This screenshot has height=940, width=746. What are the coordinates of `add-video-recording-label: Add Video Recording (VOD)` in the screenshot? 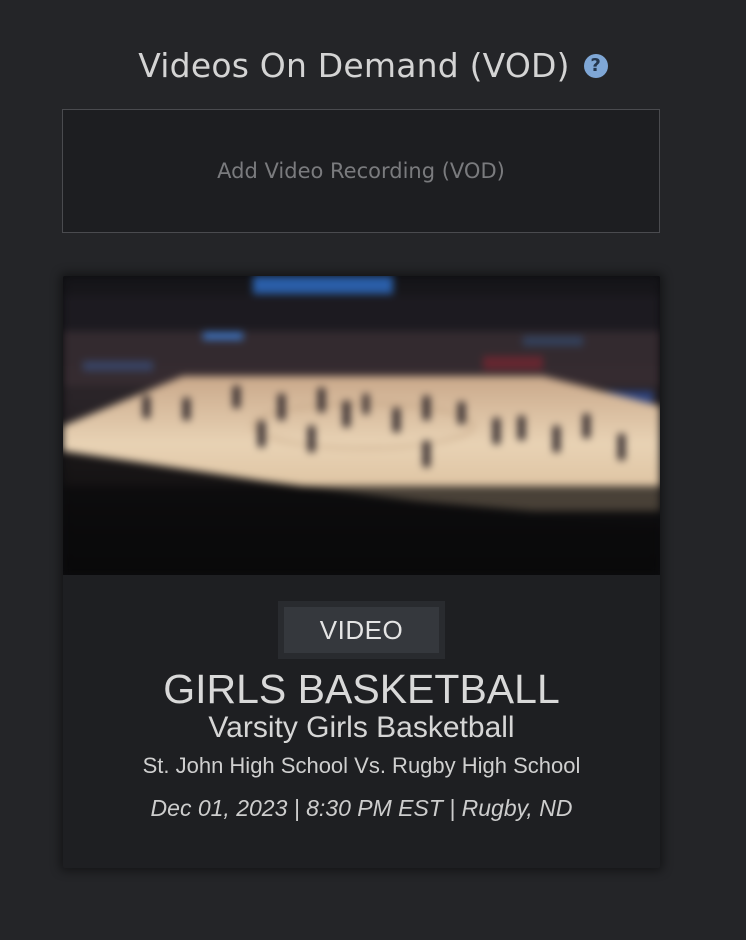 It's located at (361, 171).